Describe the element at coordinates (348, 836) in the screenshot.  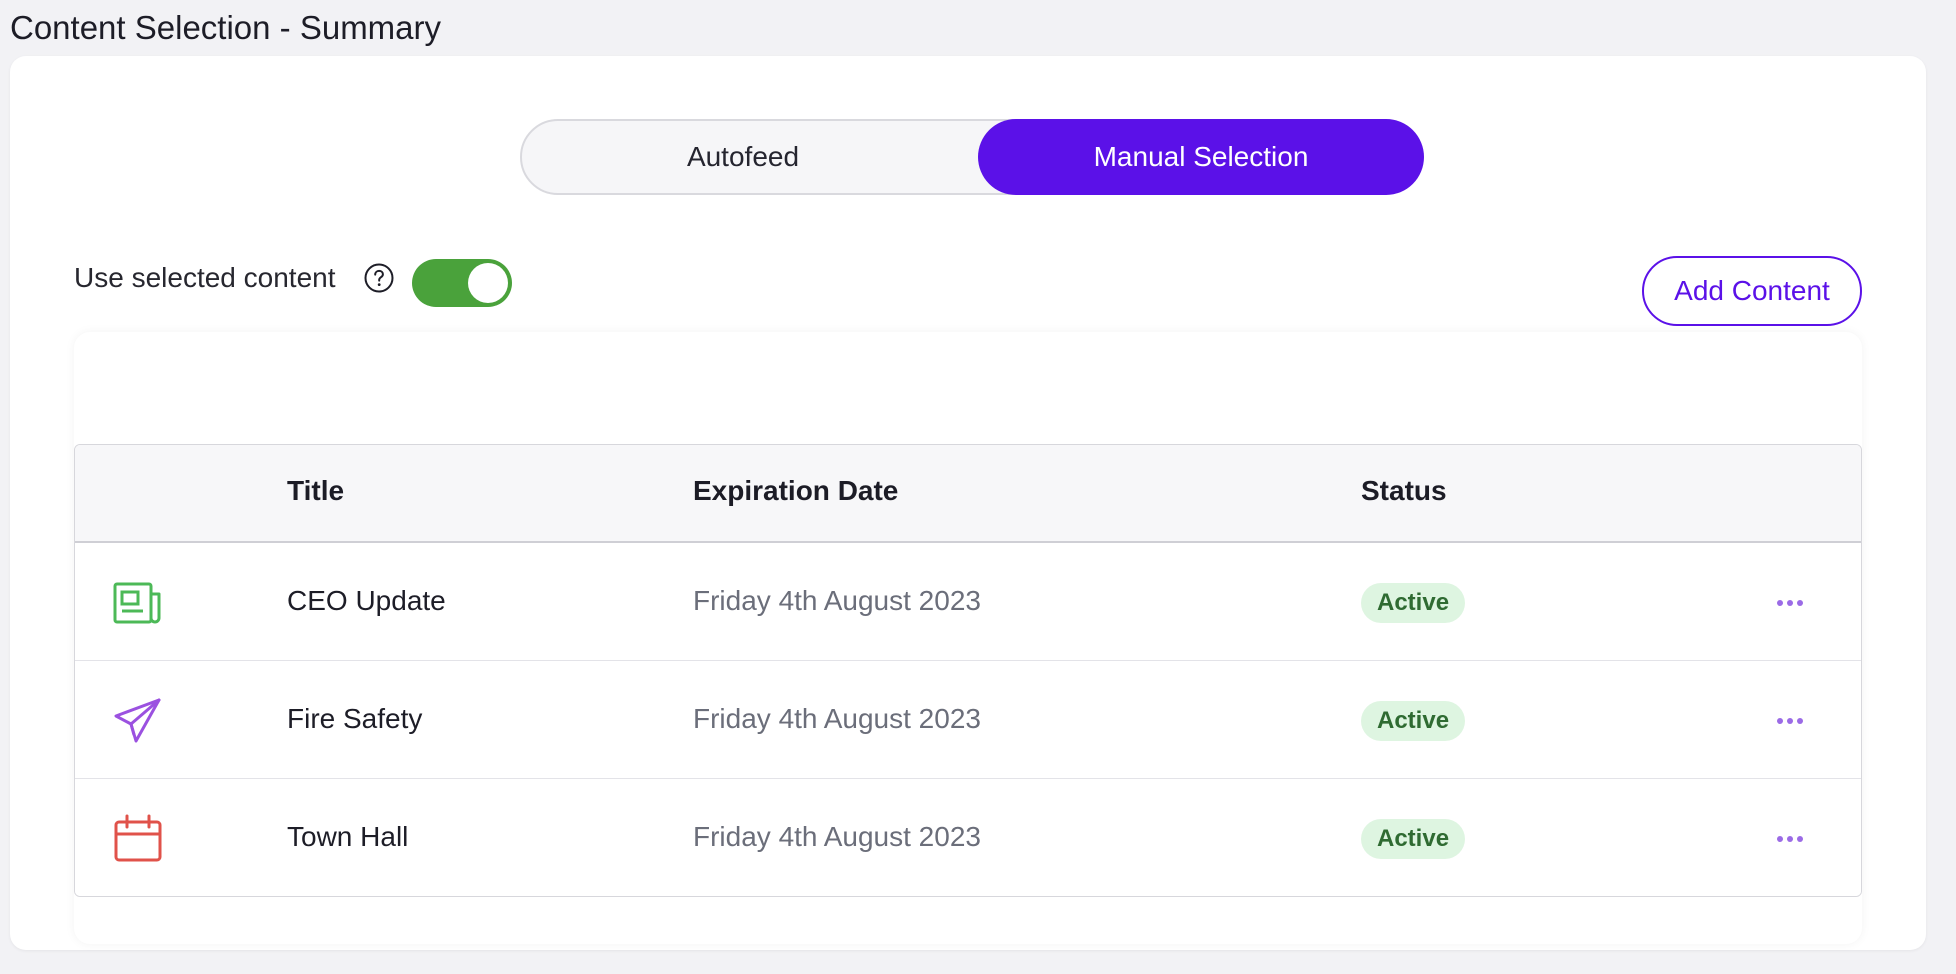
I see `row-title: Town Hall` at that location.